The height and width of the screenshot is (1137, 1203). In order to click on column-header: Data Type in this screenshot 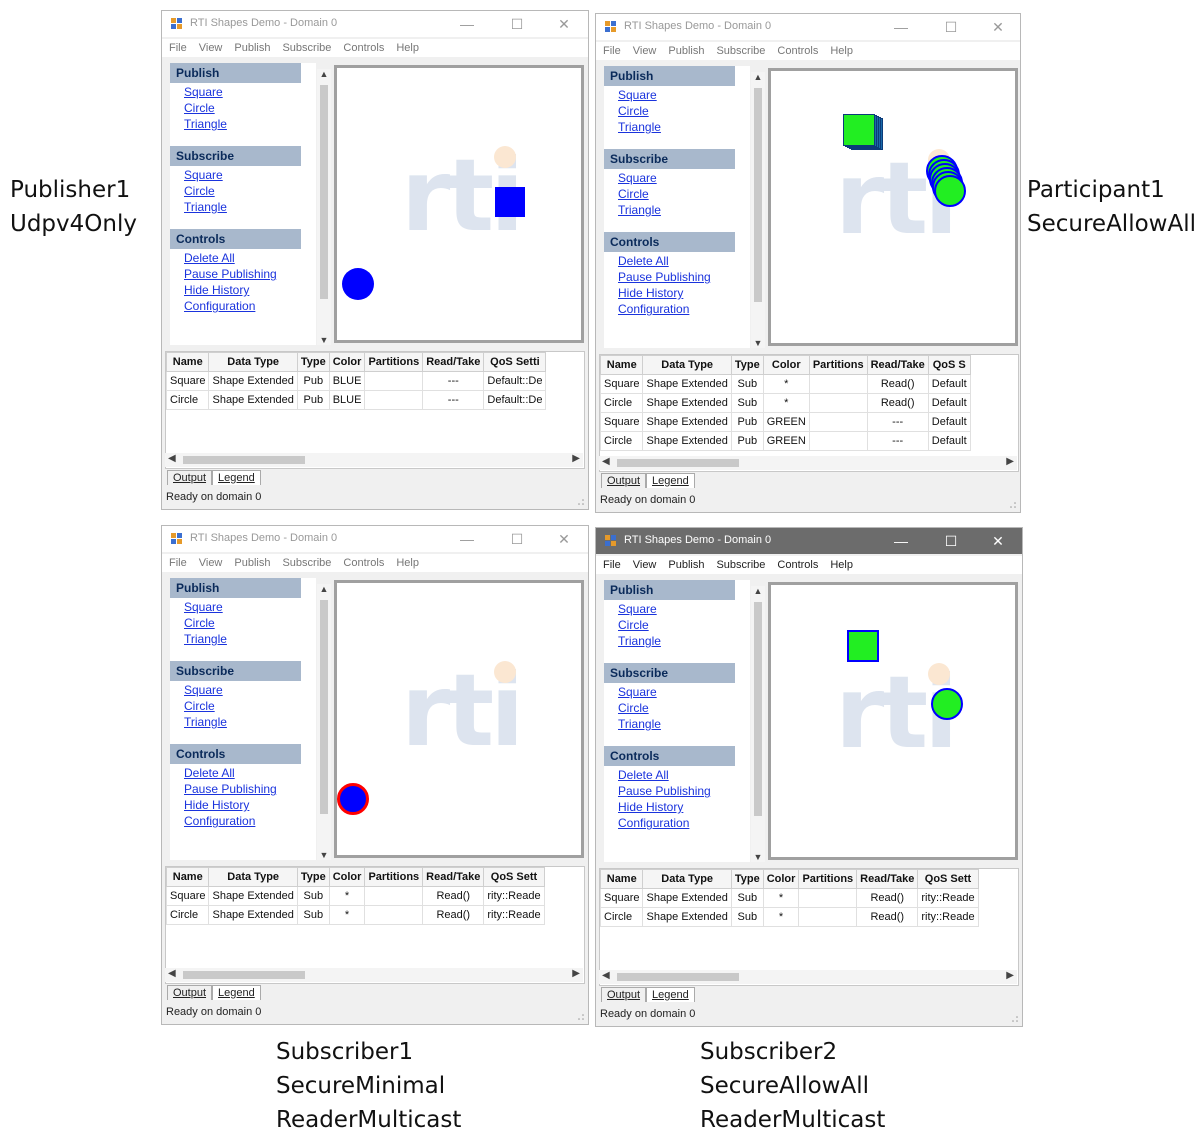, I will do `click(253, 877)`.